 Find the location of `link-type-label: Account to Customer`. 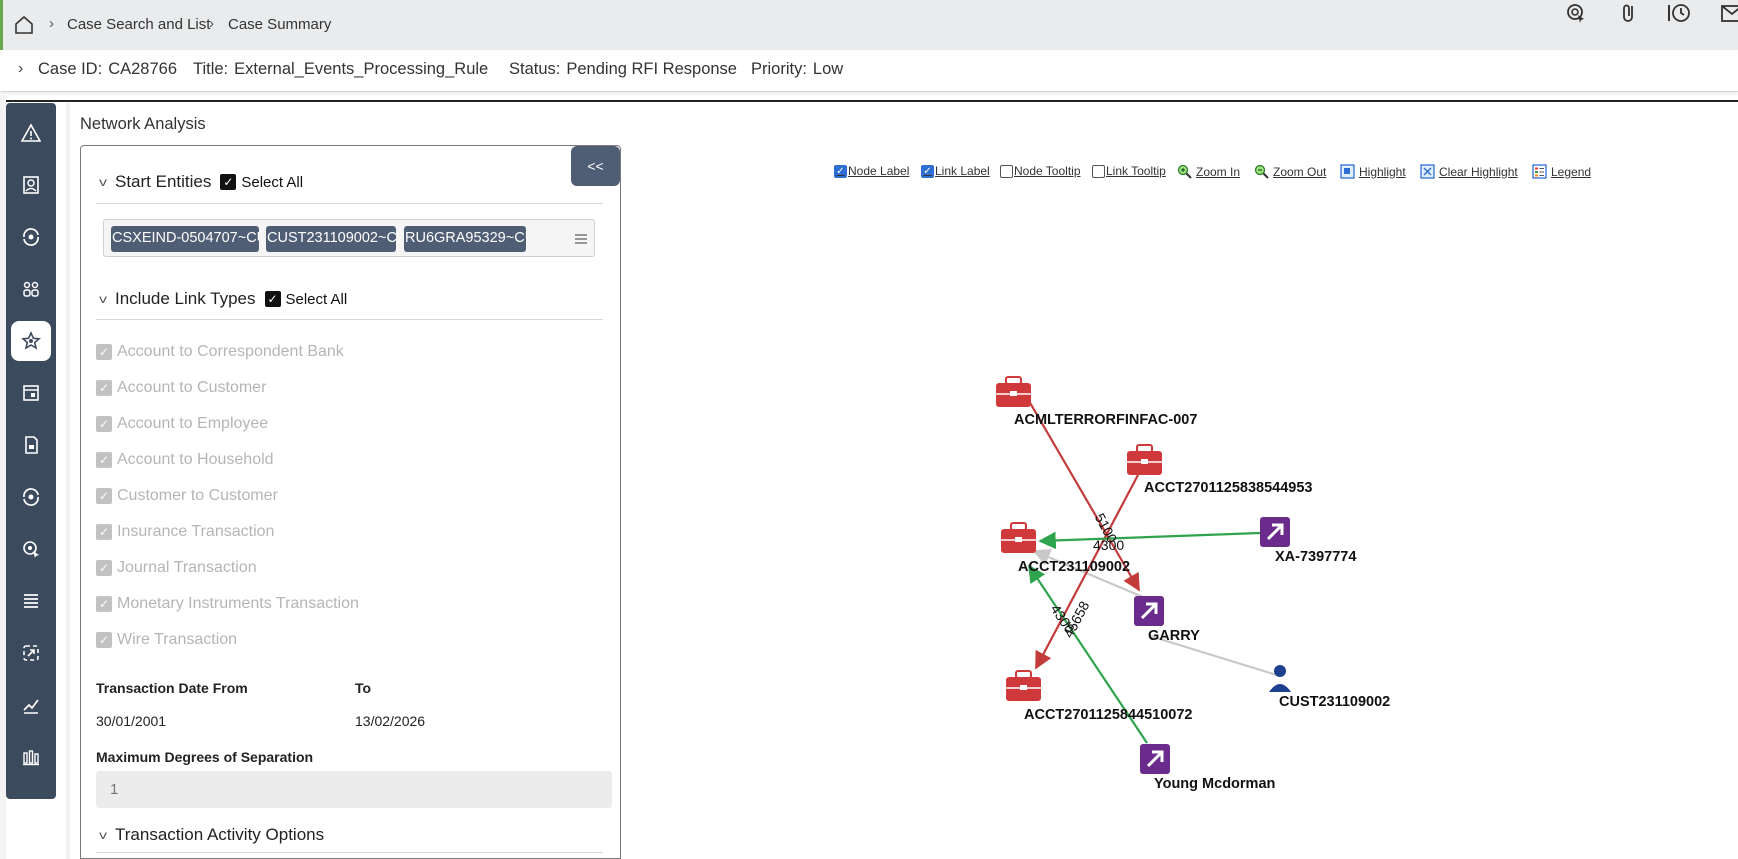

link-type-label: Account to Customer is located at coordinates (192, 387).